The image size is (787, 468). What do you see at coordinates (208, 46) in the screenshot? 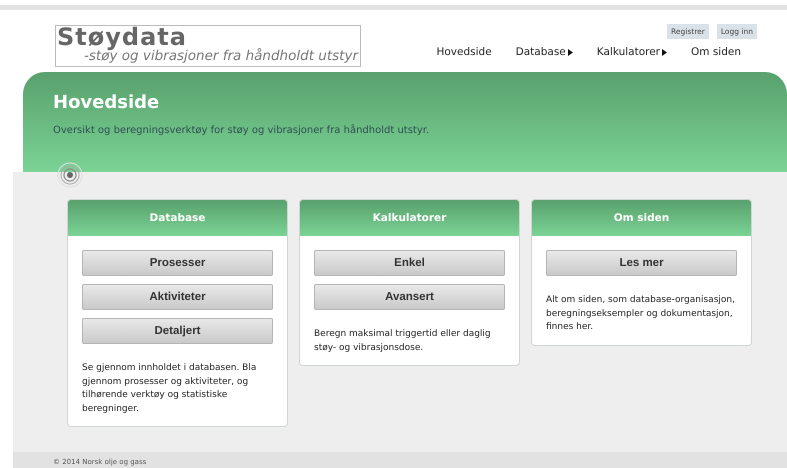
I see `logo: Støydata -støy og vibrasjoner fra håndholdt utstyr` at bounding box center [208, 46].